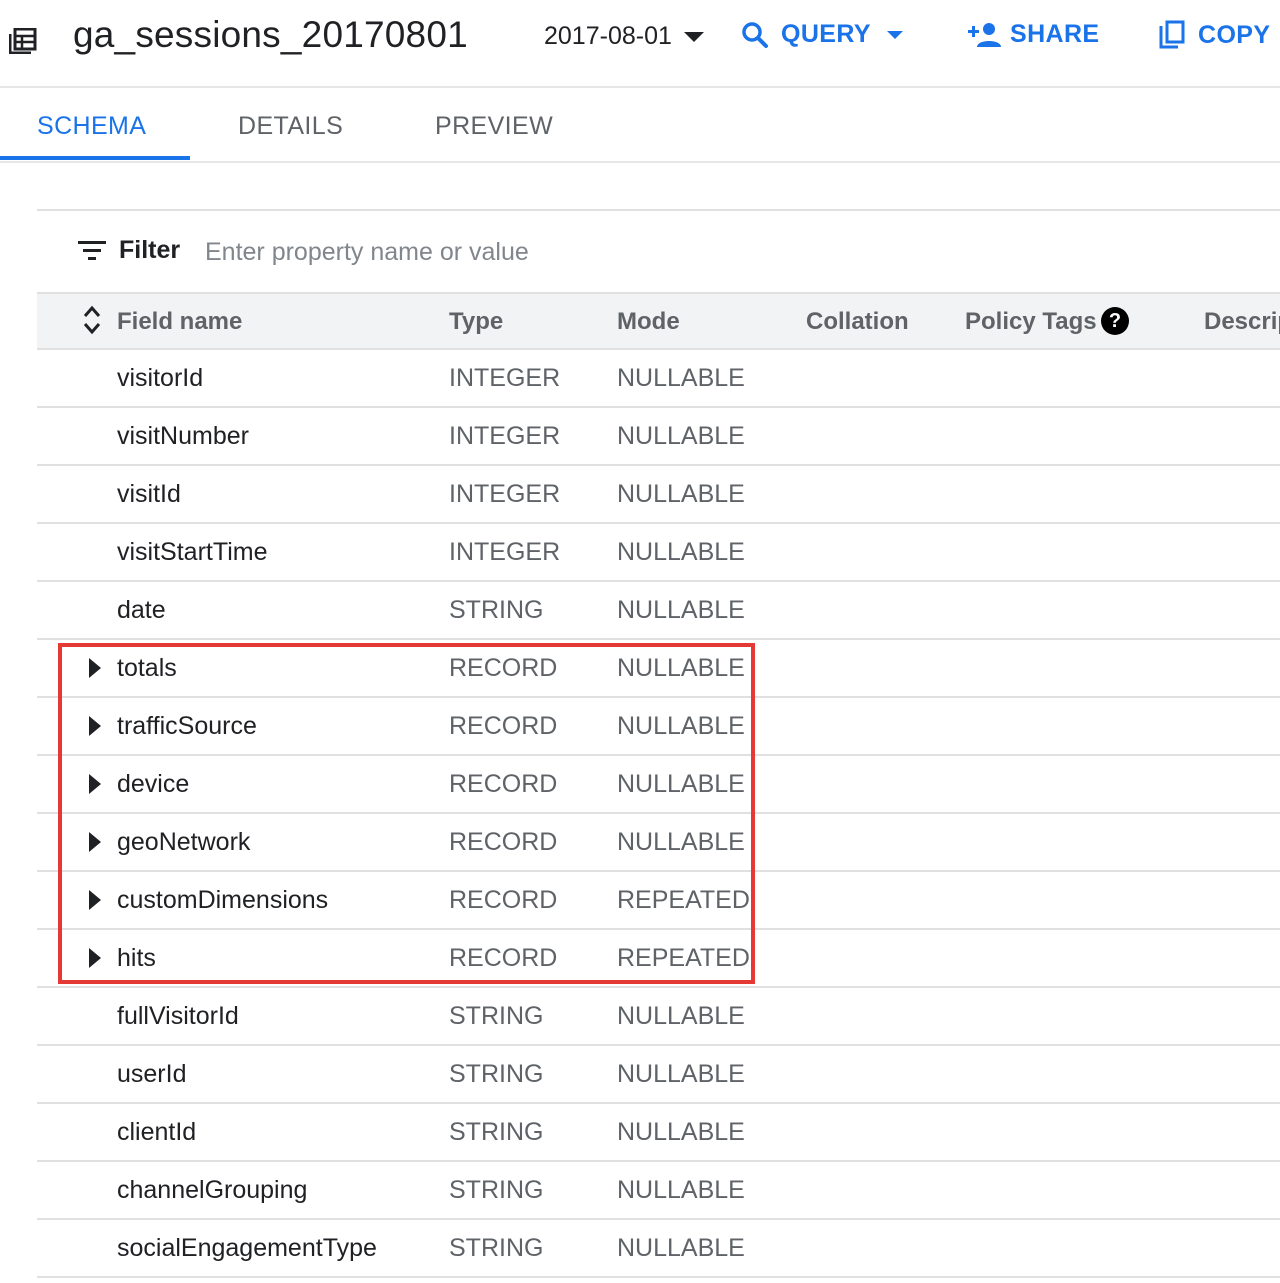 Image resolution: width=1280 pixels, height=1283 pixels. What do you see at coordinates (179, 322) in the screenshot?
I see `column-header-field-name: Field name` at bounding box center [179, 322].